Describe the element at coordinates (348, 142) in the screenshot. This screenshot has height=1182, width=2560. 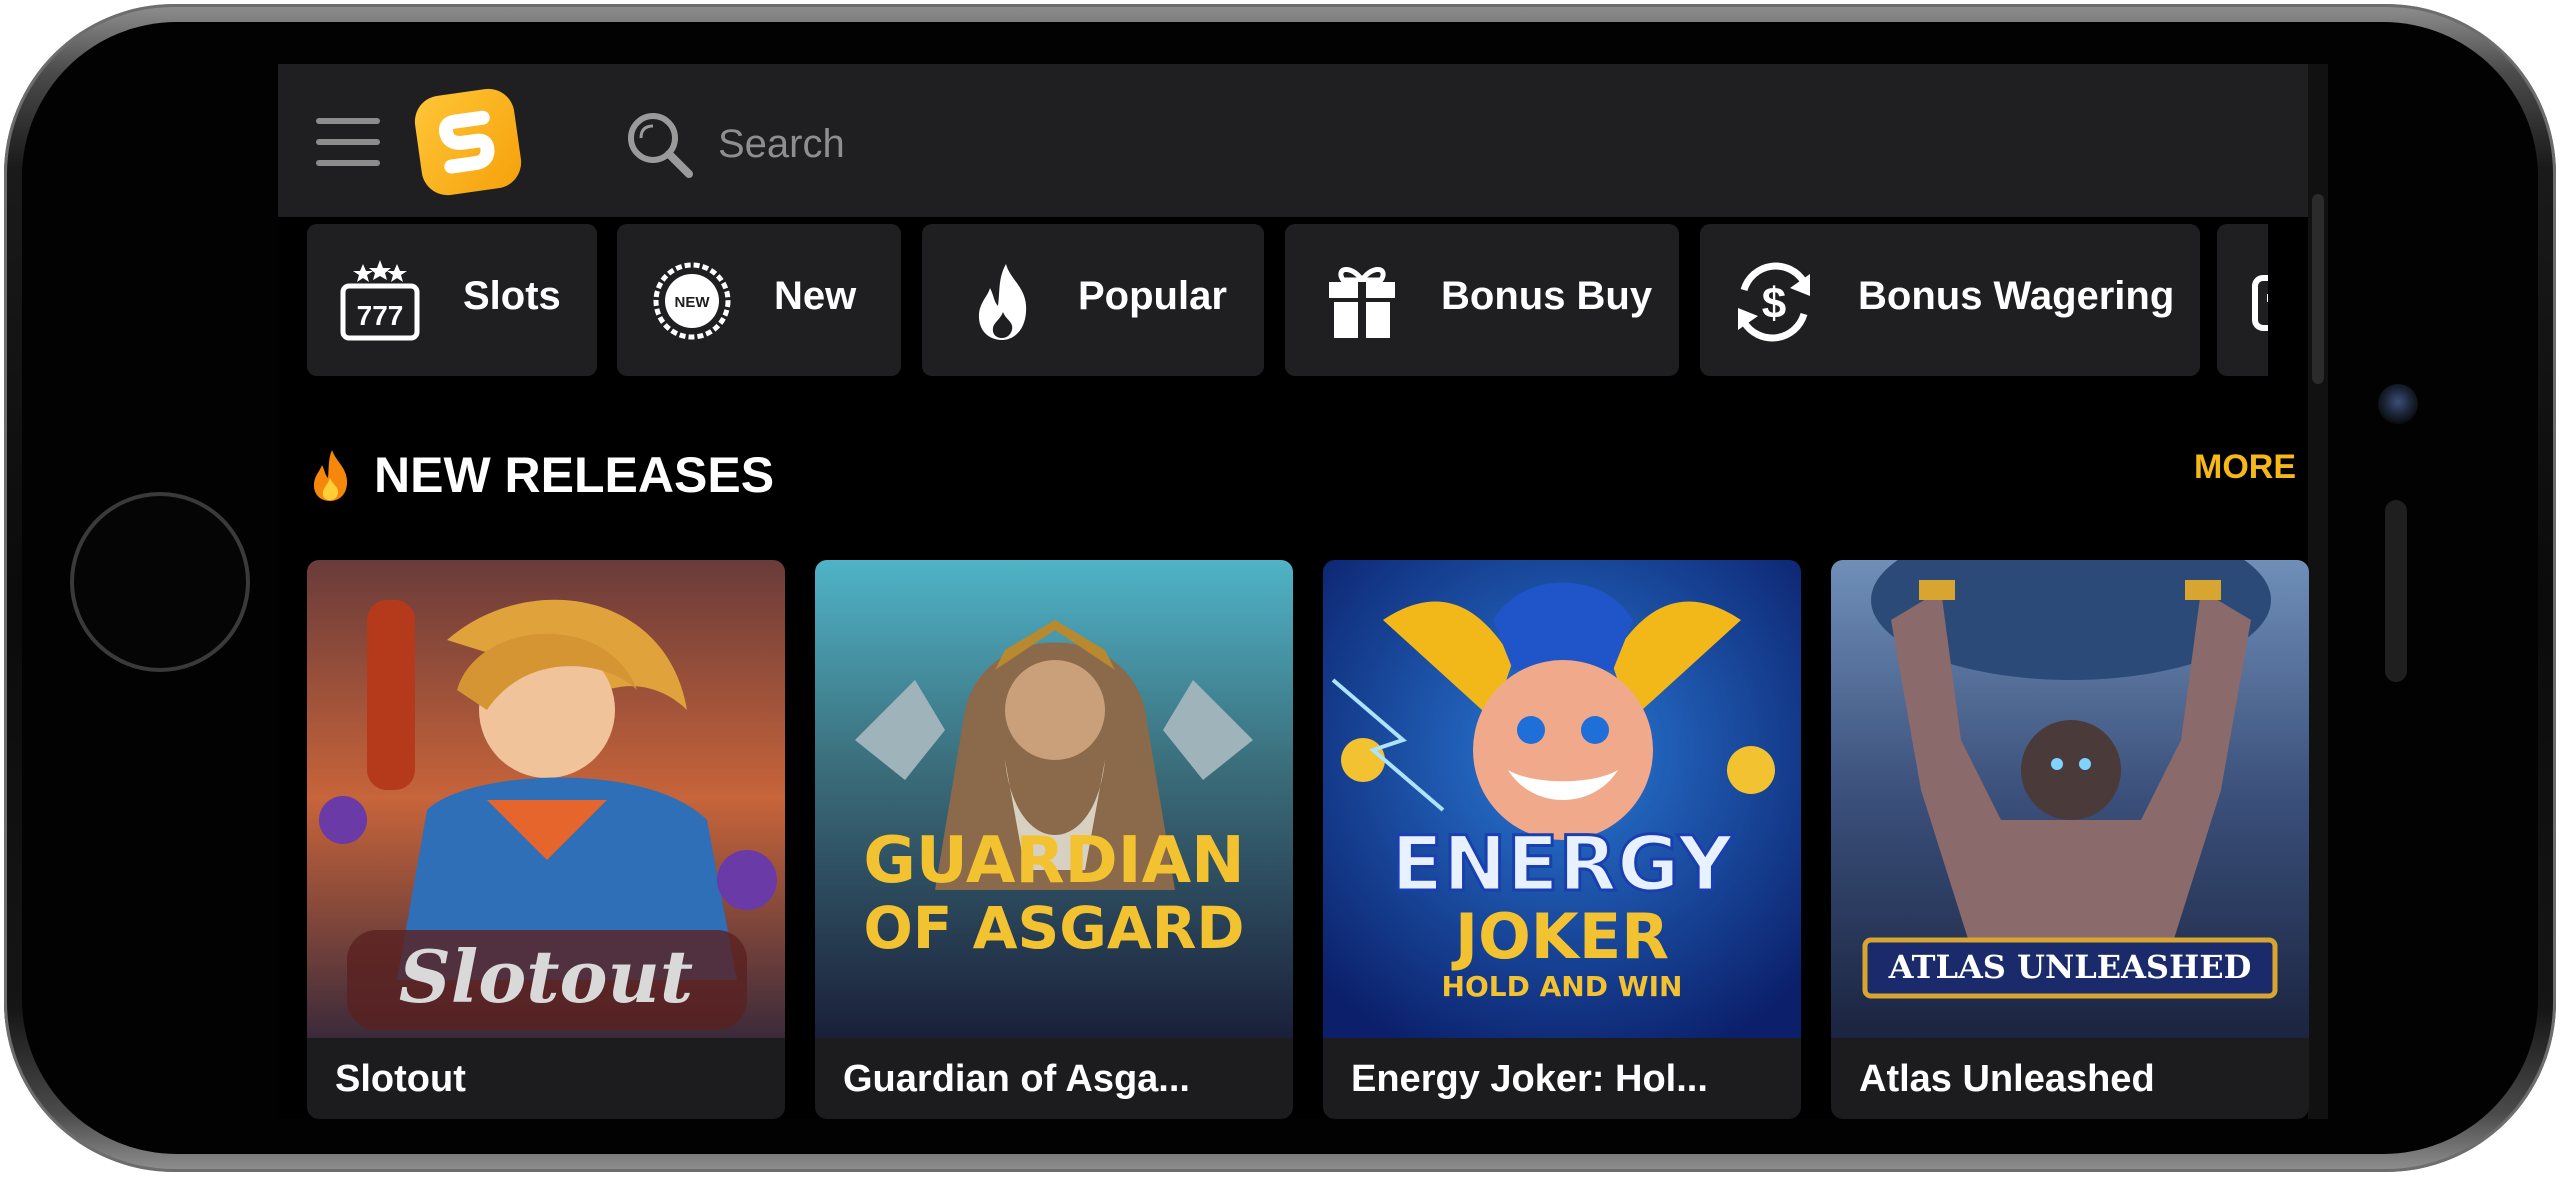
I see `hamburger-menu-icon` at that location.